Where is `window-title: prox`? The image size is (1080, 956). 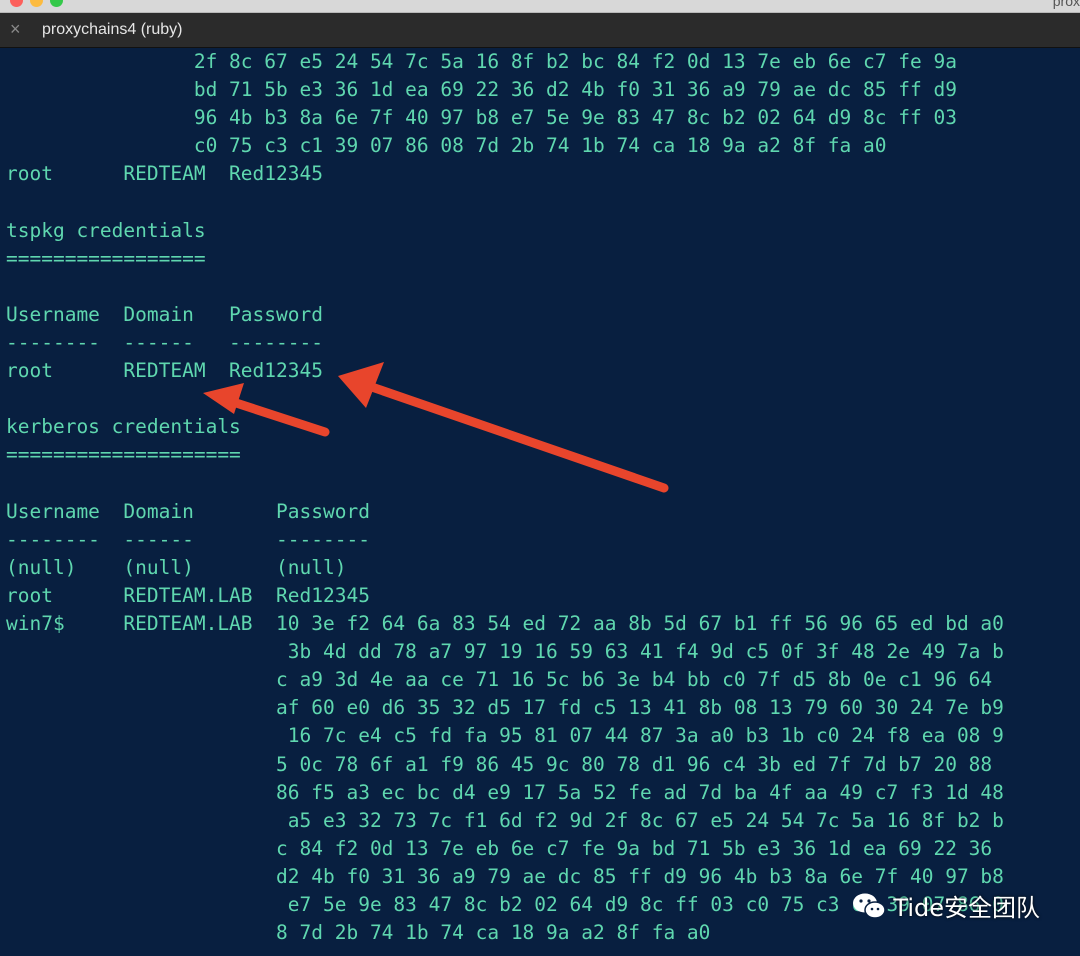
window-title: prox is located at coordinates (1066, 4).